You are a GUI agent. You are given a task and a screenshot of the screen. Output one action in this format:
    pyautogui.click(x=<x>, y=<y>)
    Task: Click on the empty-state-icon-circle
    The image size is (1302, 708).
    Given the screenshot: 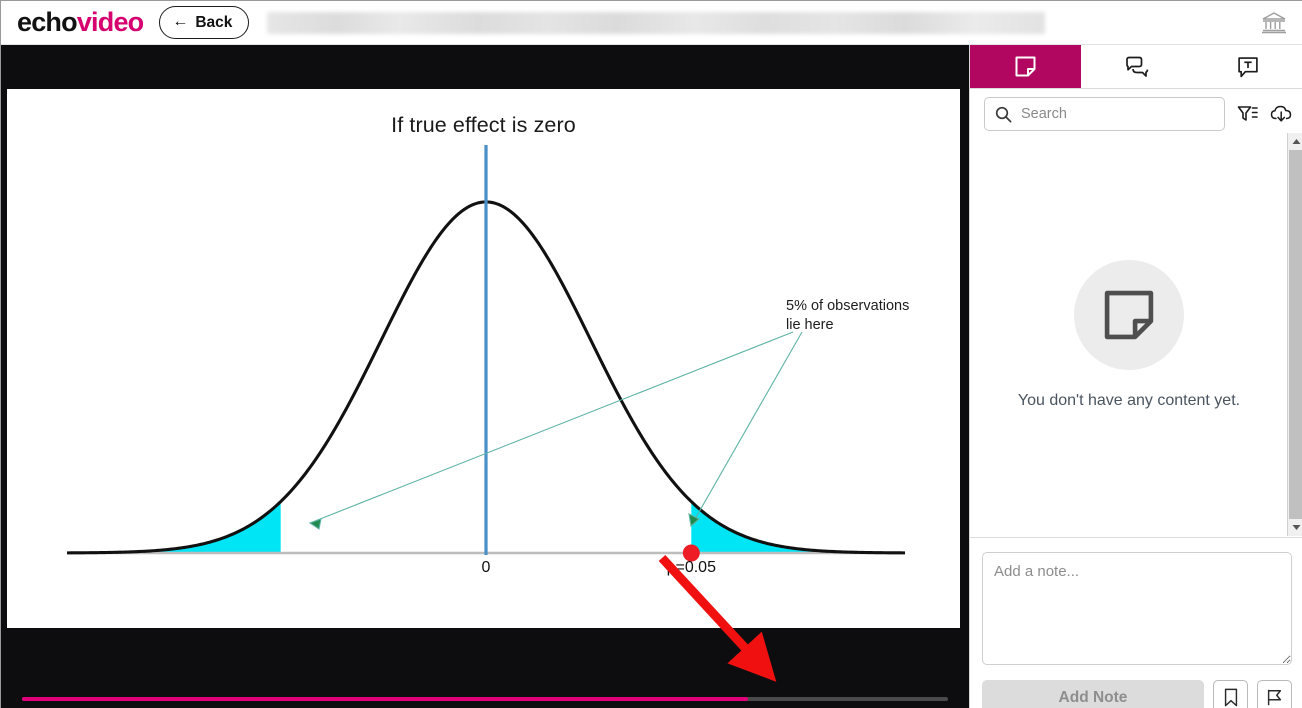 What is the action you would take?
    pyautogui.click(x=1129, y=314)
    